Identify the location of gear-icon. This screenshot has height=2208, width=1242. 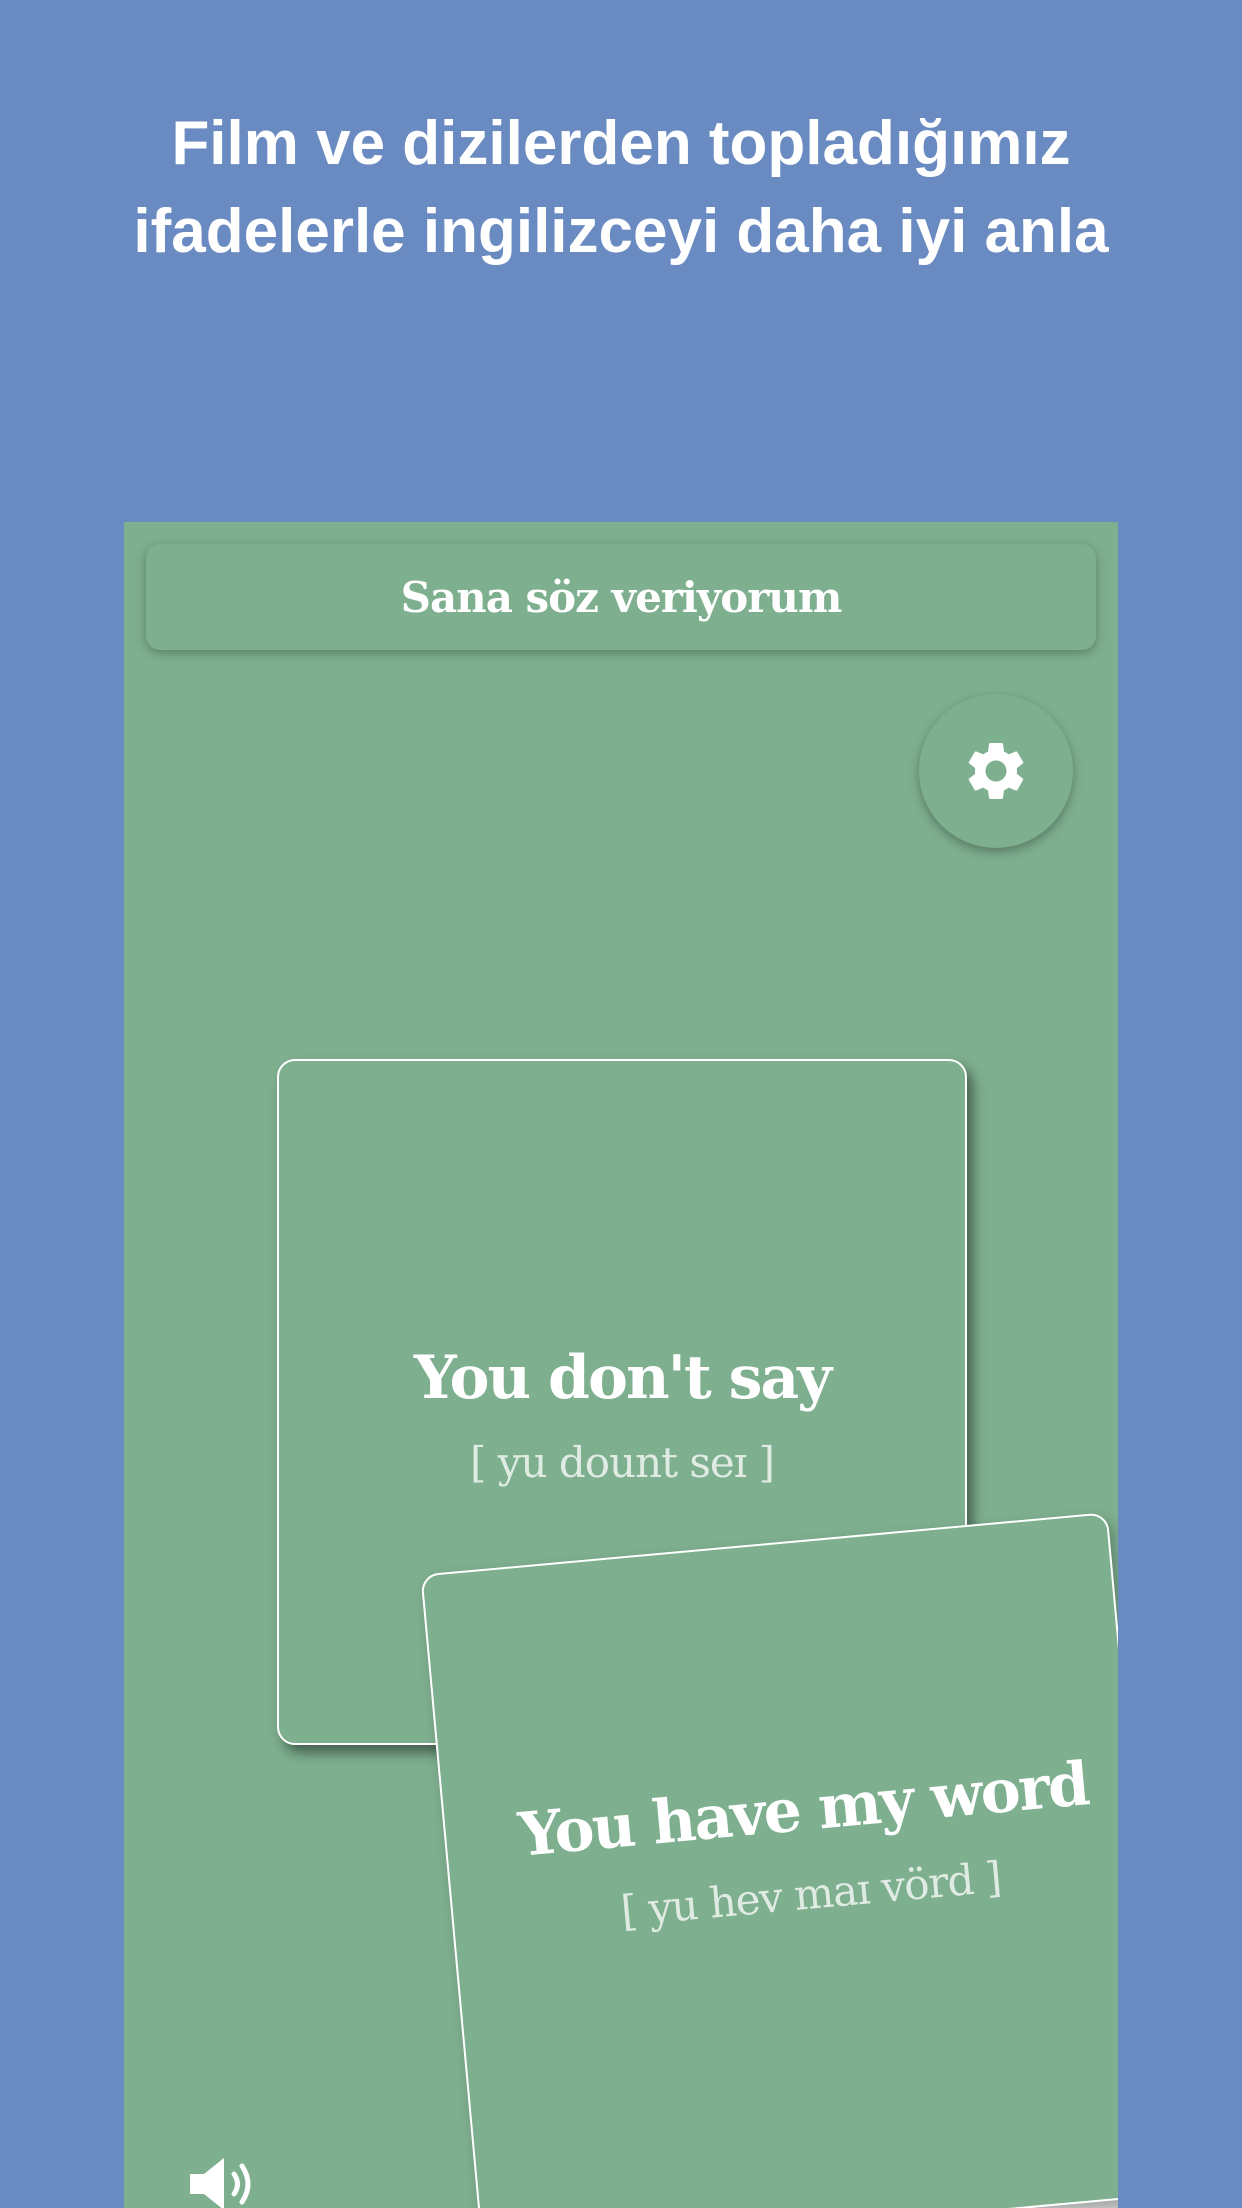
(996, 771).